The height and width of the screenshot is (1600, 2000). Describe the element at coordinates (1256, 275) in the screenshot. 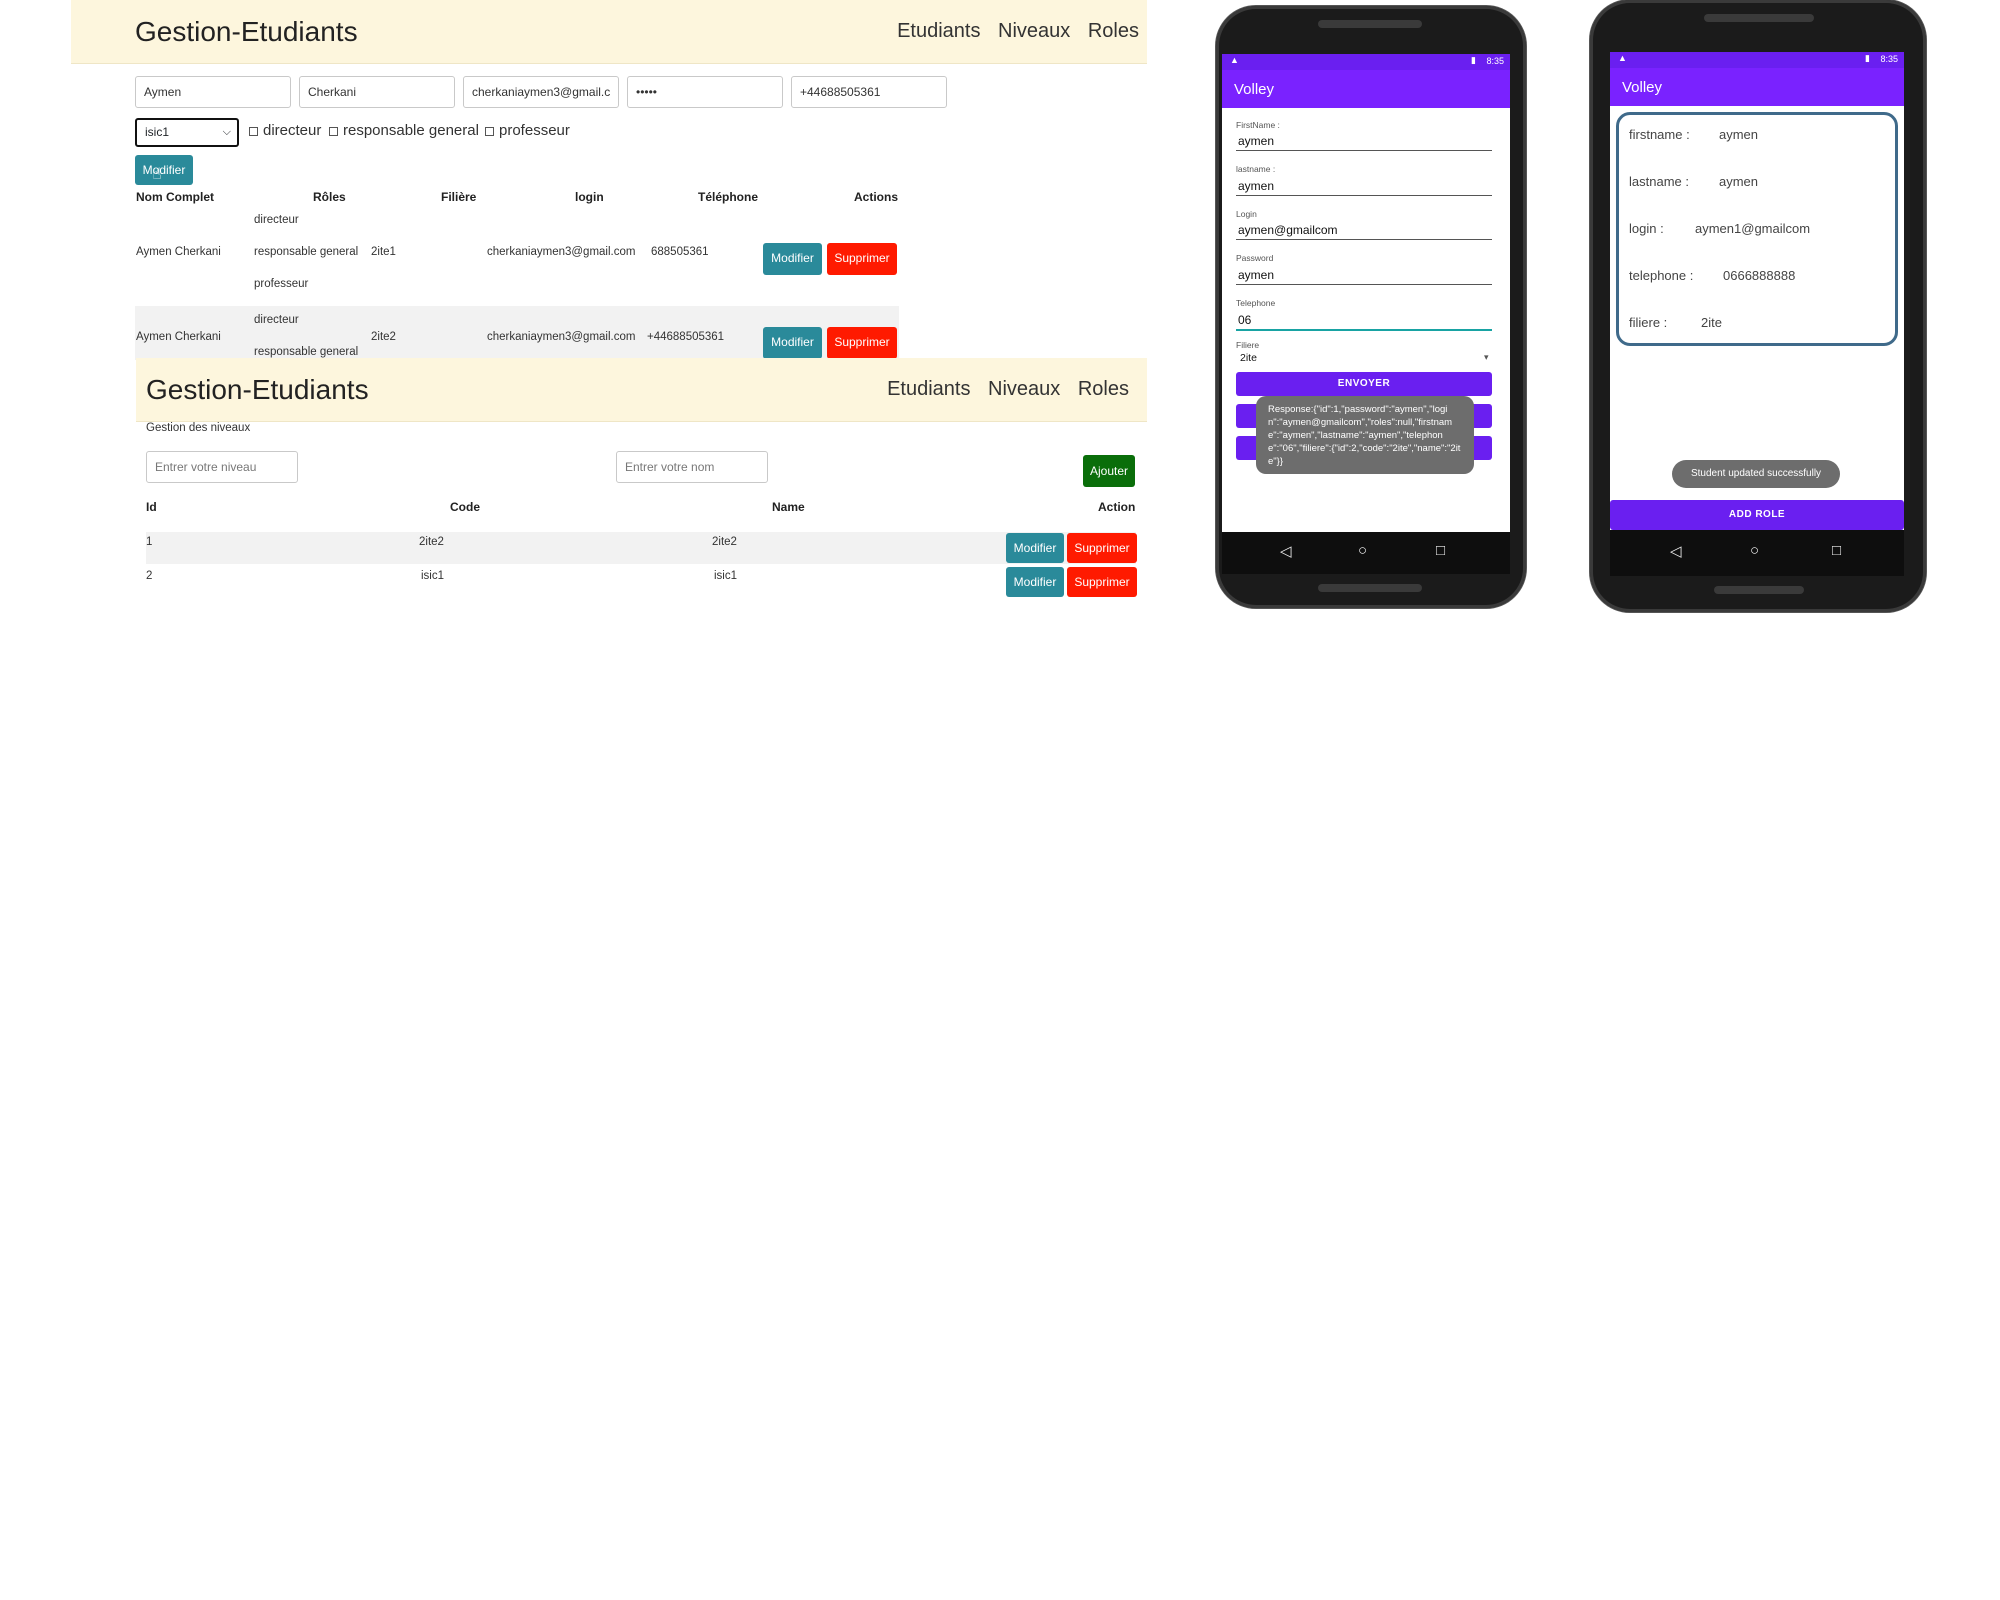

I see `password-field: aymen` at that location.